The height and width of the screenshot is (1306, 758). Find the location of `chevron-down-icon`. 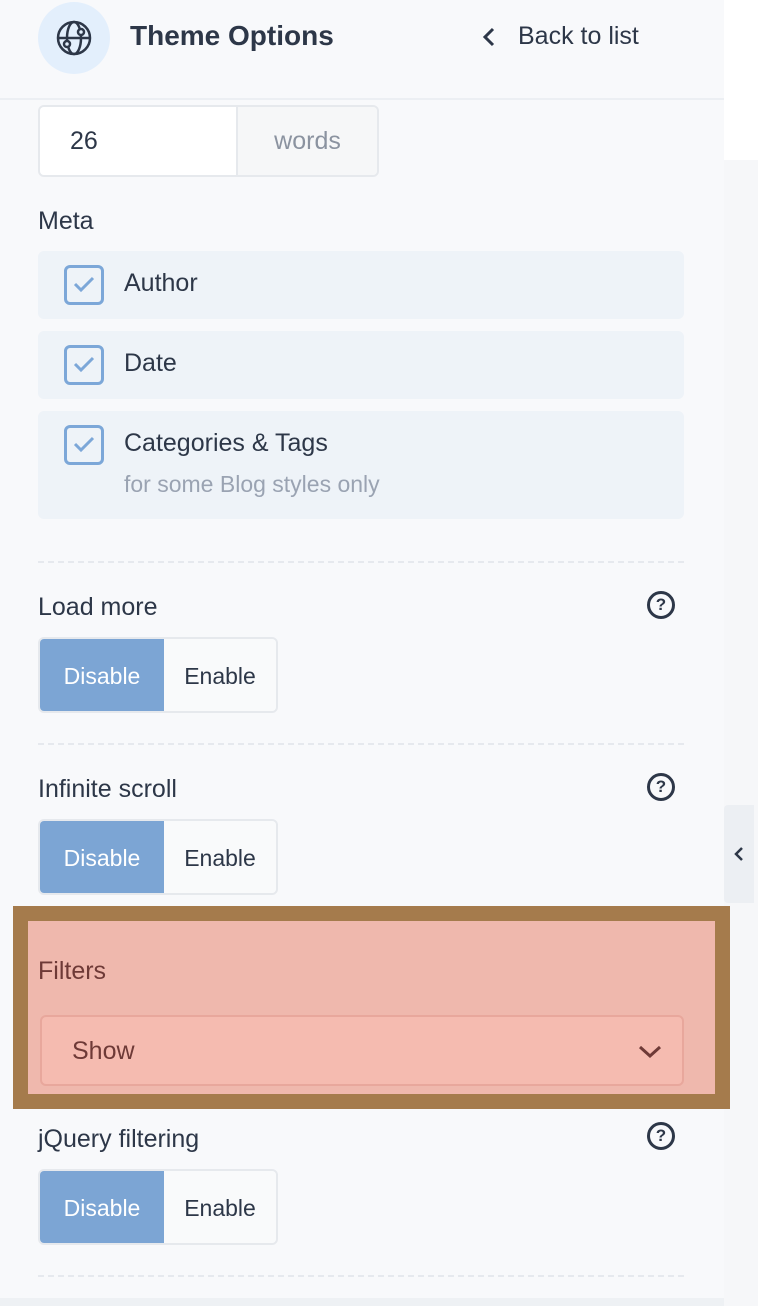

chevron-down-icon is located at coordinates (650, 1052).